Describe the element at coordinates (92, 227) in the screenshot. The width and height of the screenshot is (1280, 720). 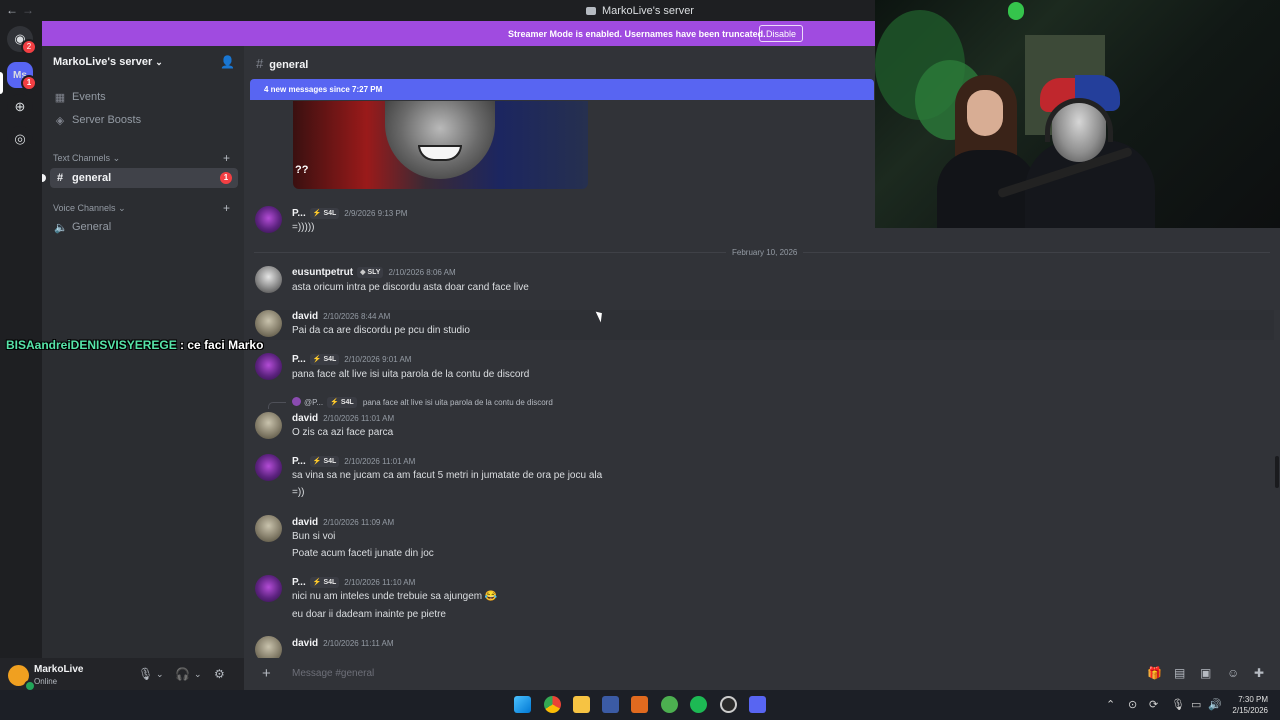
I see `channel-label: General` at that location.